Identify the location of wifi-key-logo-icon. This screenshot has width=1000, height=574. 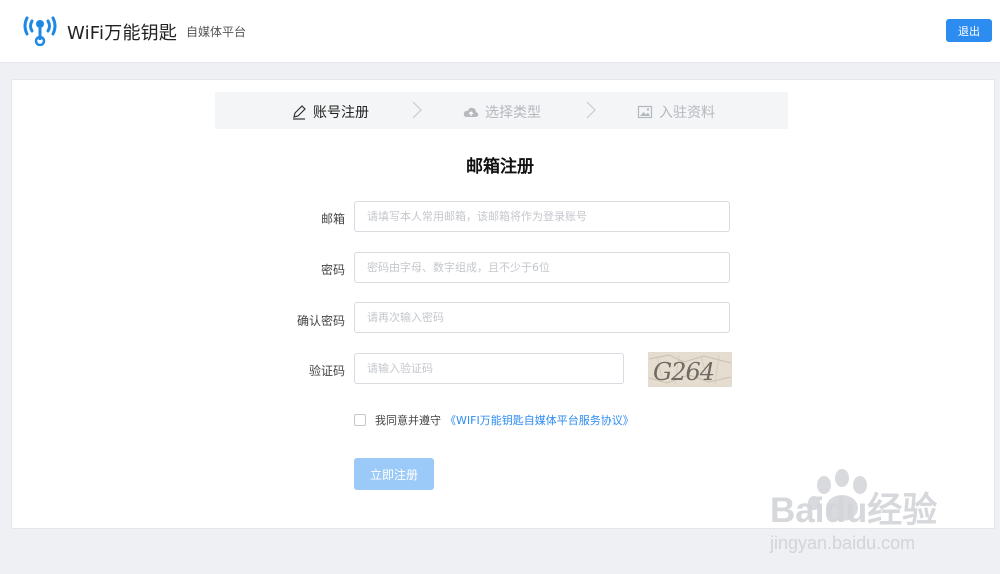
(40, 31).